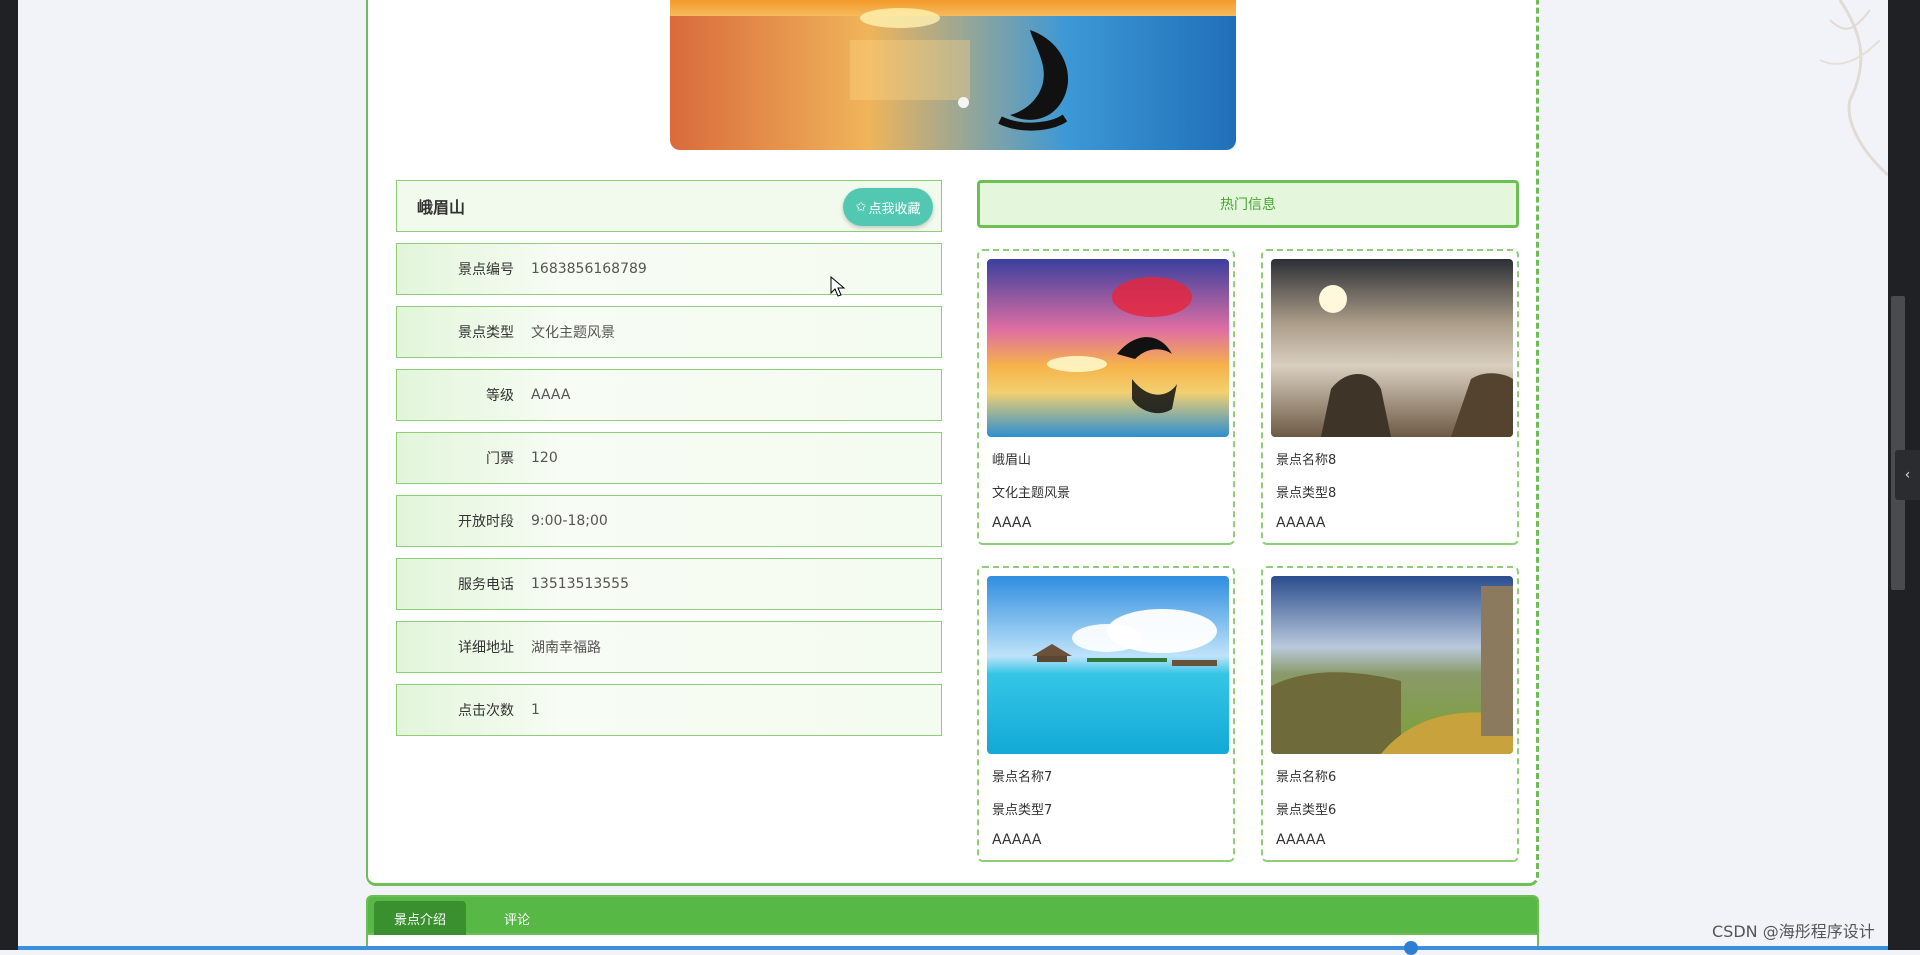  I want to click on field-label: 详细地址, so click(486, 648).